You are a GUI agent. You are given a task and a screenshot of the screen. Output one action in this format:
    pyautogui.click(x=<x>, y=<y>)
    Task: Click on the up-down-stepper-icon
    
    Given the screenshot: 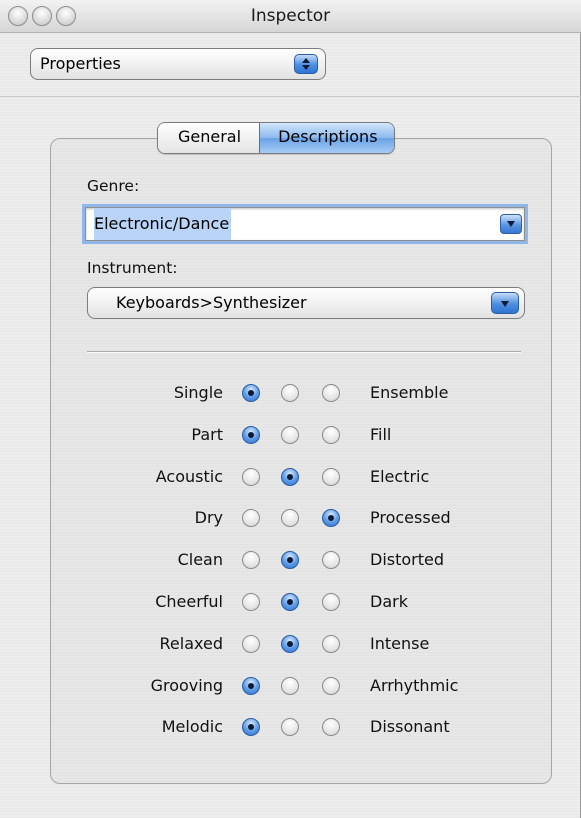 What is the action you would take?
    pyautogui.click(x=306, y=64)
    